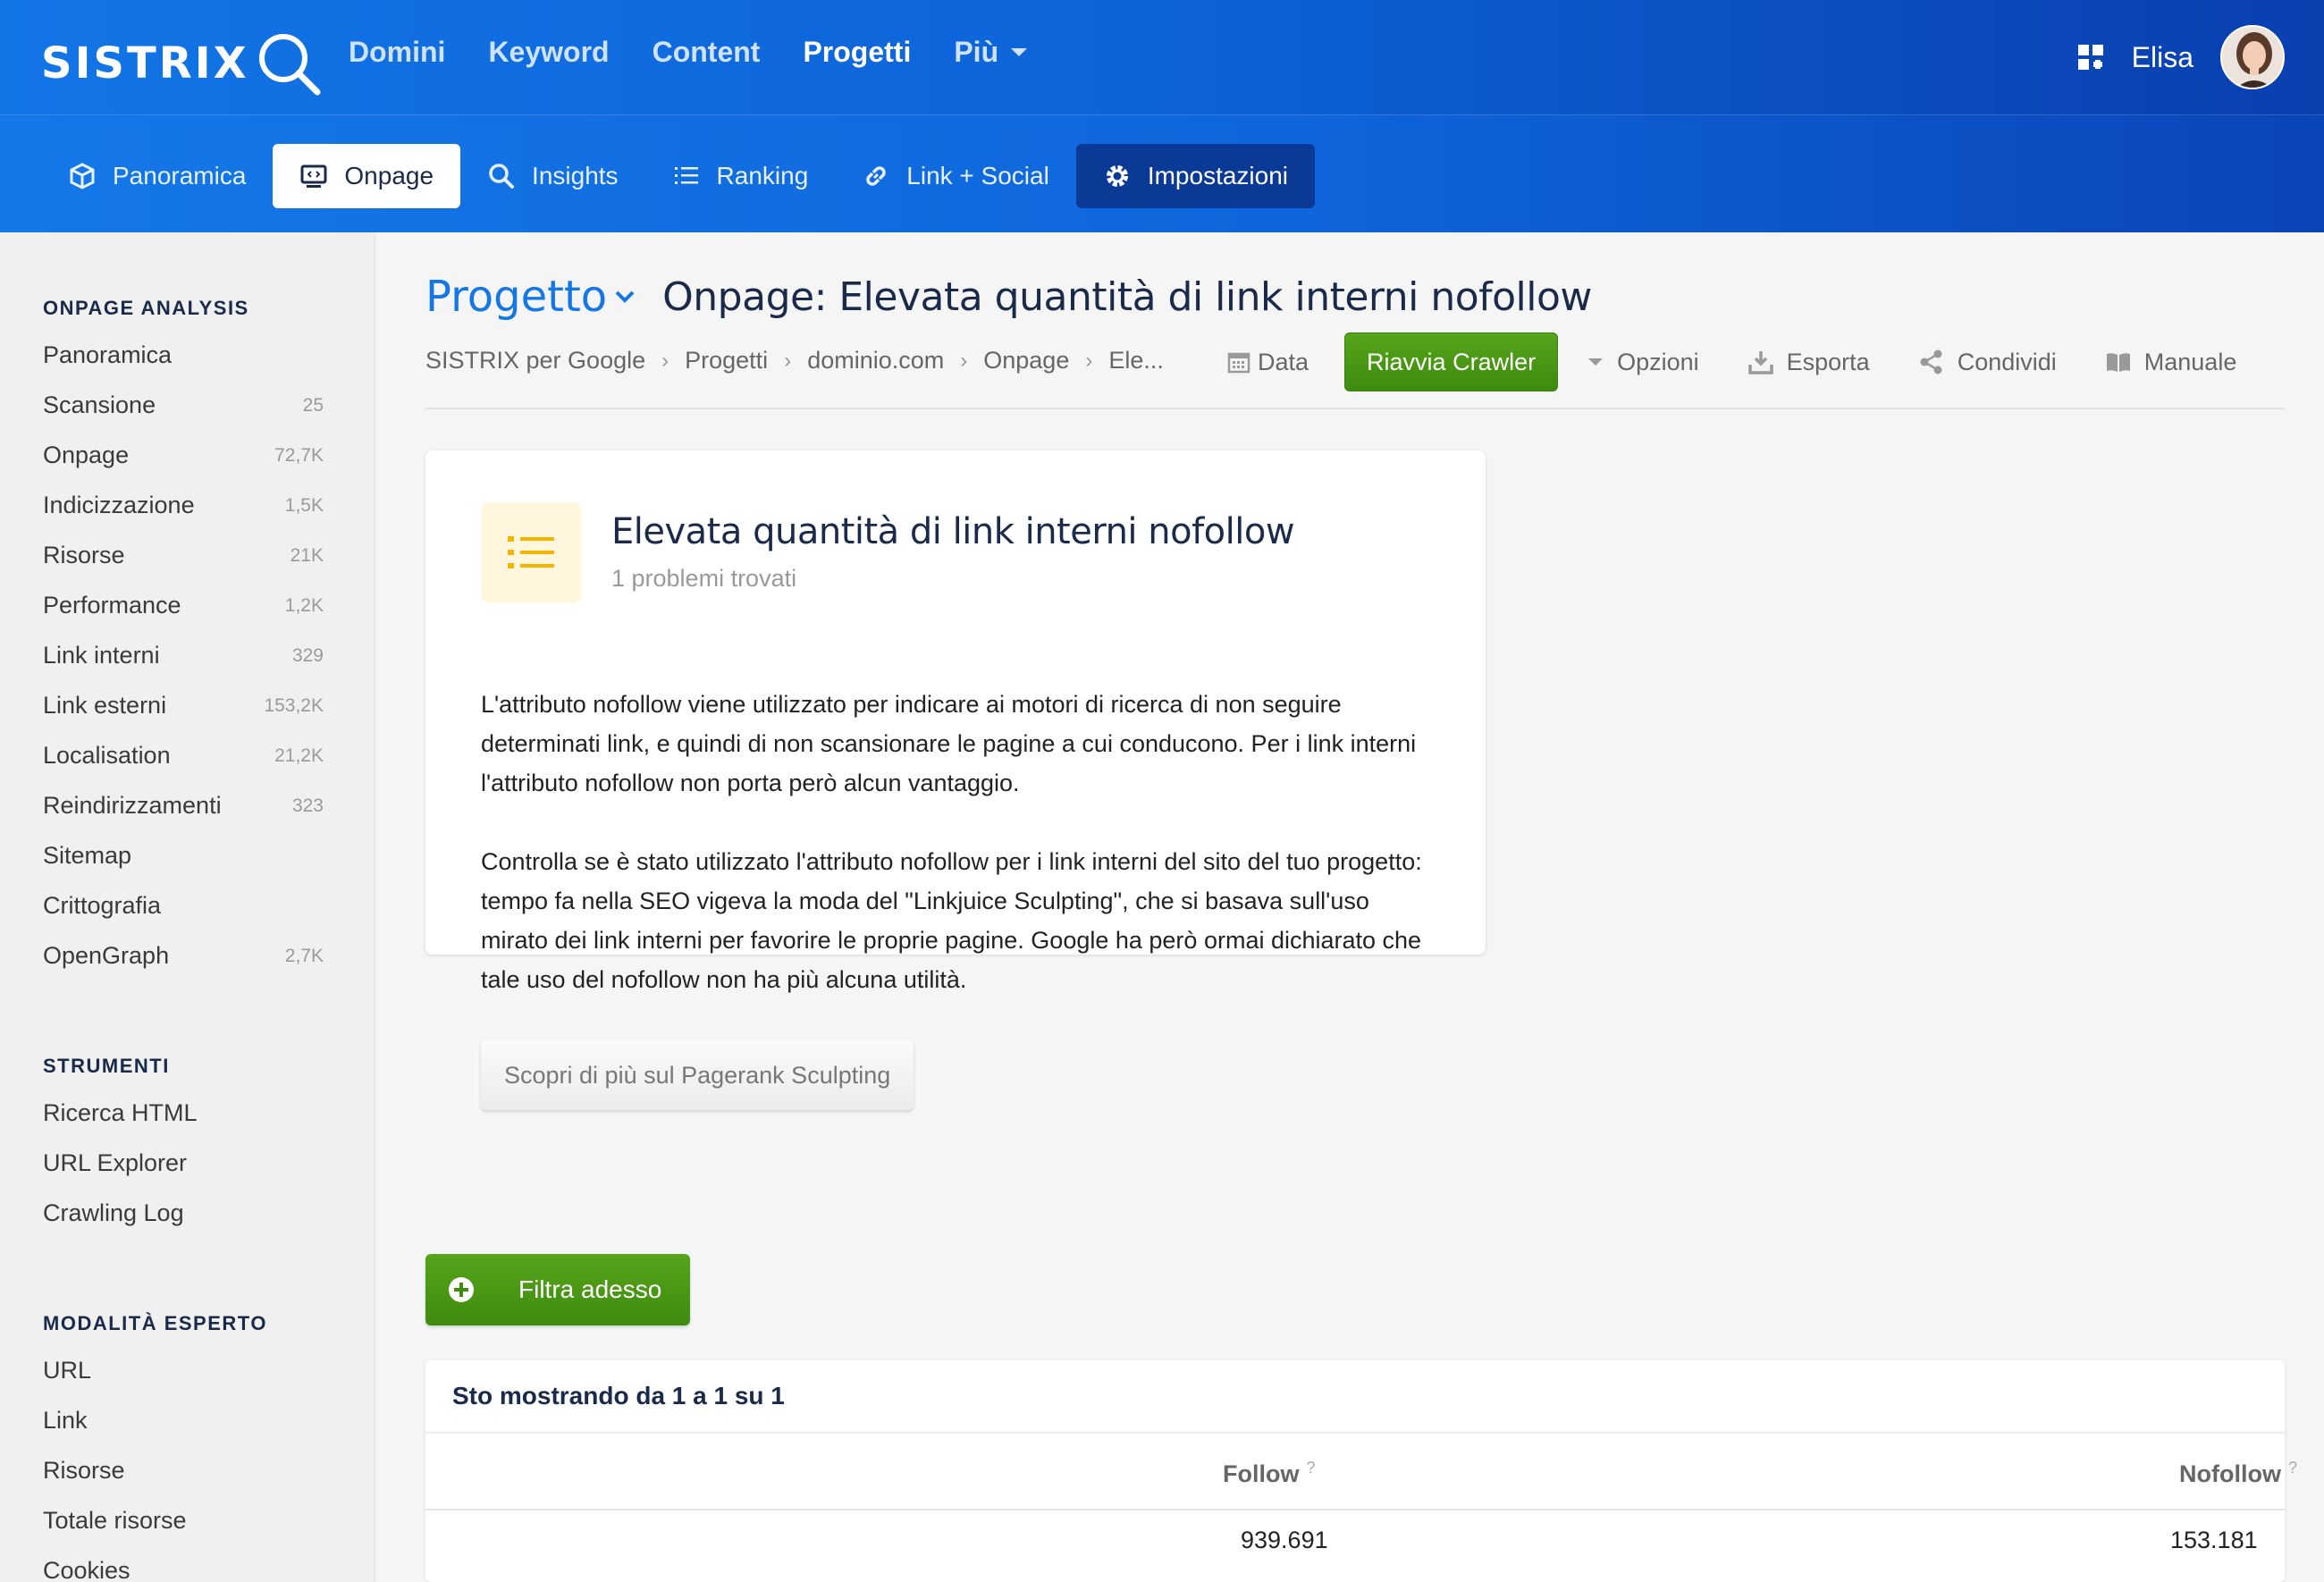 The height and width of the screenshot is (1582, 2324). I want to click on sidebar-item-ricerca-html: Ricerca HTML, so click(183, 1113).